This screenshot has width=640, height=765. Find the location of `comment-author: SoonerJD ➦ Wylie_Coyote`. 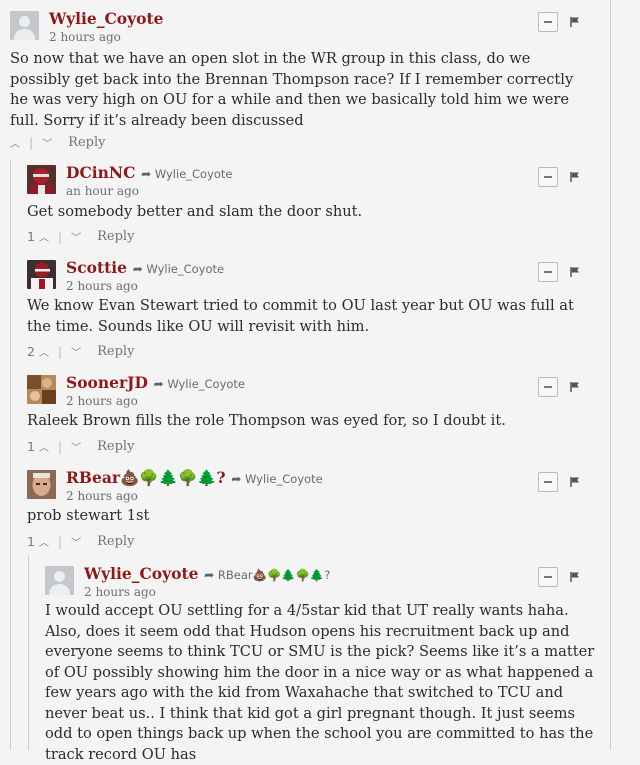

comment-author: SoonerJD ➦ Wylie_Coyote is located at coordinates (155, 382).